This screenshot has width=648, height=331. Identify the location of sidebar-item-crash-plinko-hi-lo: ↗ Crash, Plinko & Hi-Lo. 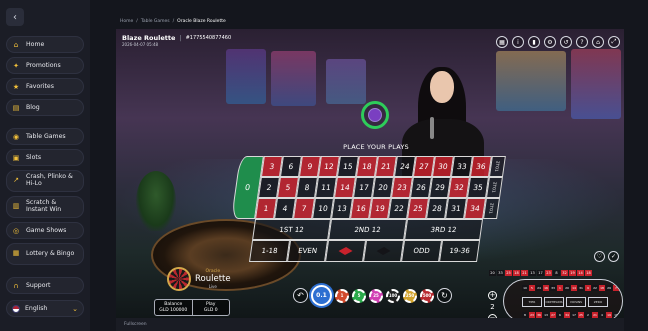
(45, 181).